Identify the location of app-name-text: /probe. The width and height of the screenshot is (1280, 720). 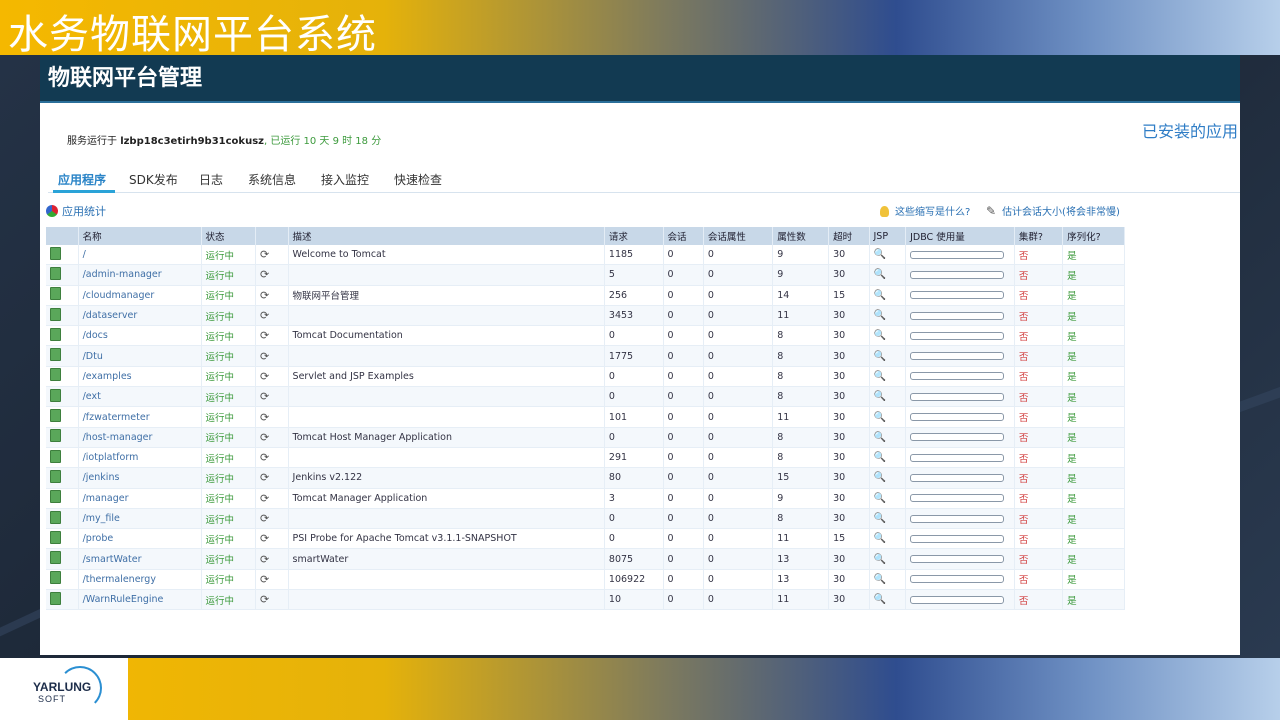
(98, 538).